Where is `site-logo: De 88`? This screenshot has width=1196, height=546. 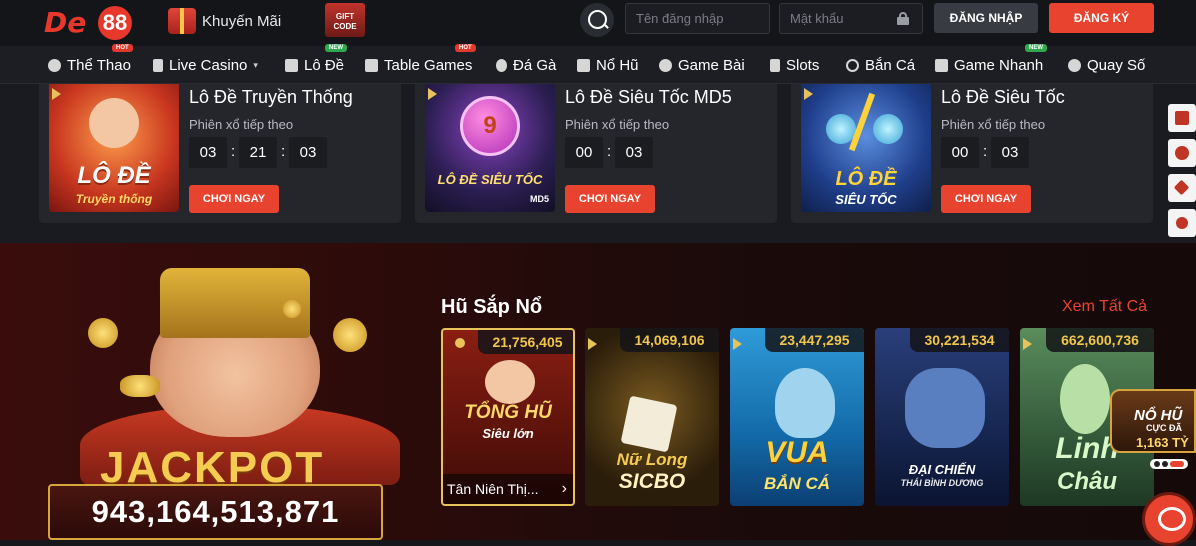
site-logo: De 88 is located at coordinates (95, 22).